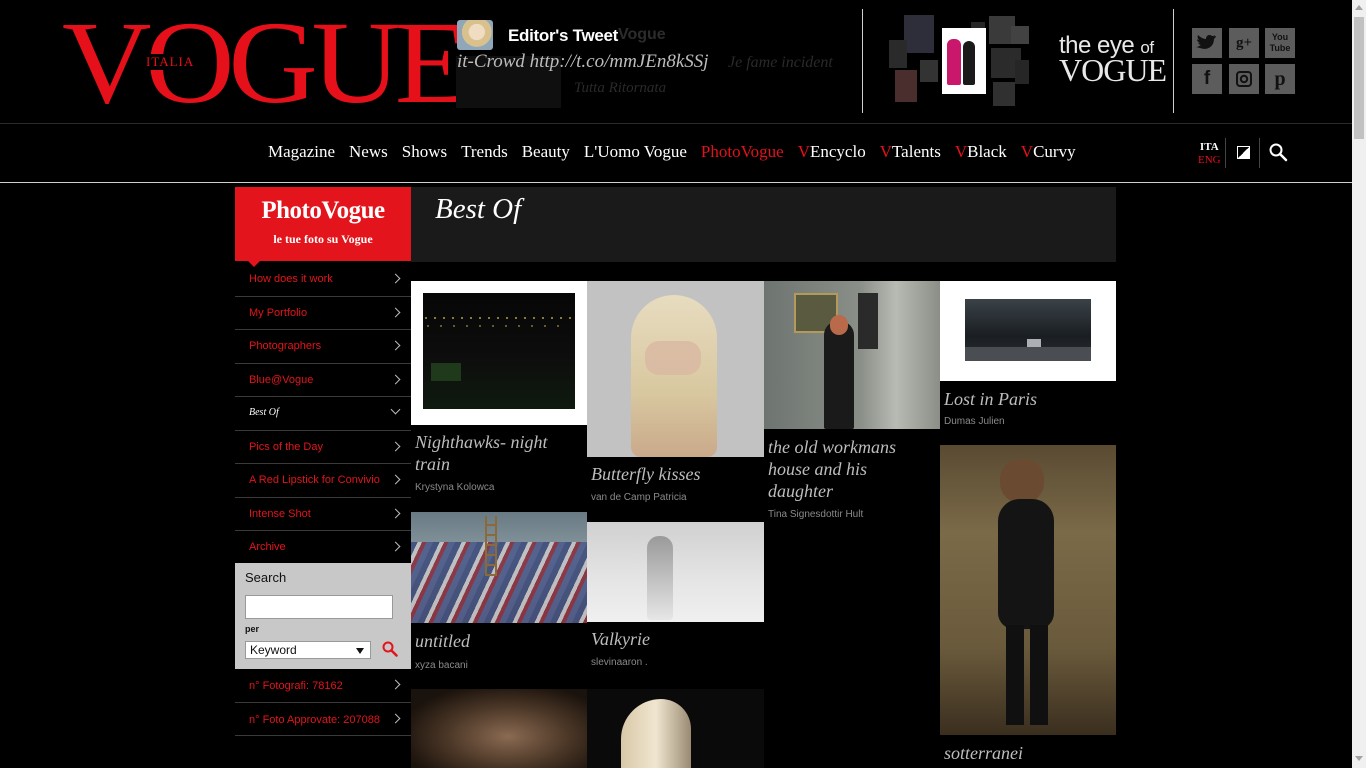 The height and width of the screenshot is (768, 1366). What do you see at coordinates (832, 152) in the screenshot?
I see `nav-vencyclo: VEncyclo` at bounding box center [832, 152].